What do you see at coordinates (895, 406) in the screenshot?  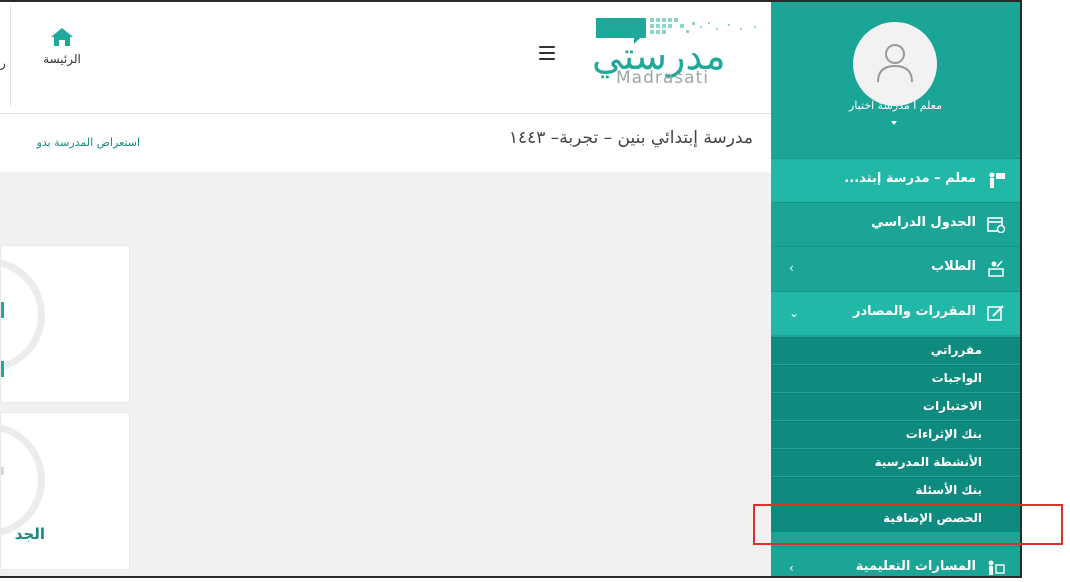 I see `submenu-item-tests: الاختبارات` at bounding box center [895, 406].